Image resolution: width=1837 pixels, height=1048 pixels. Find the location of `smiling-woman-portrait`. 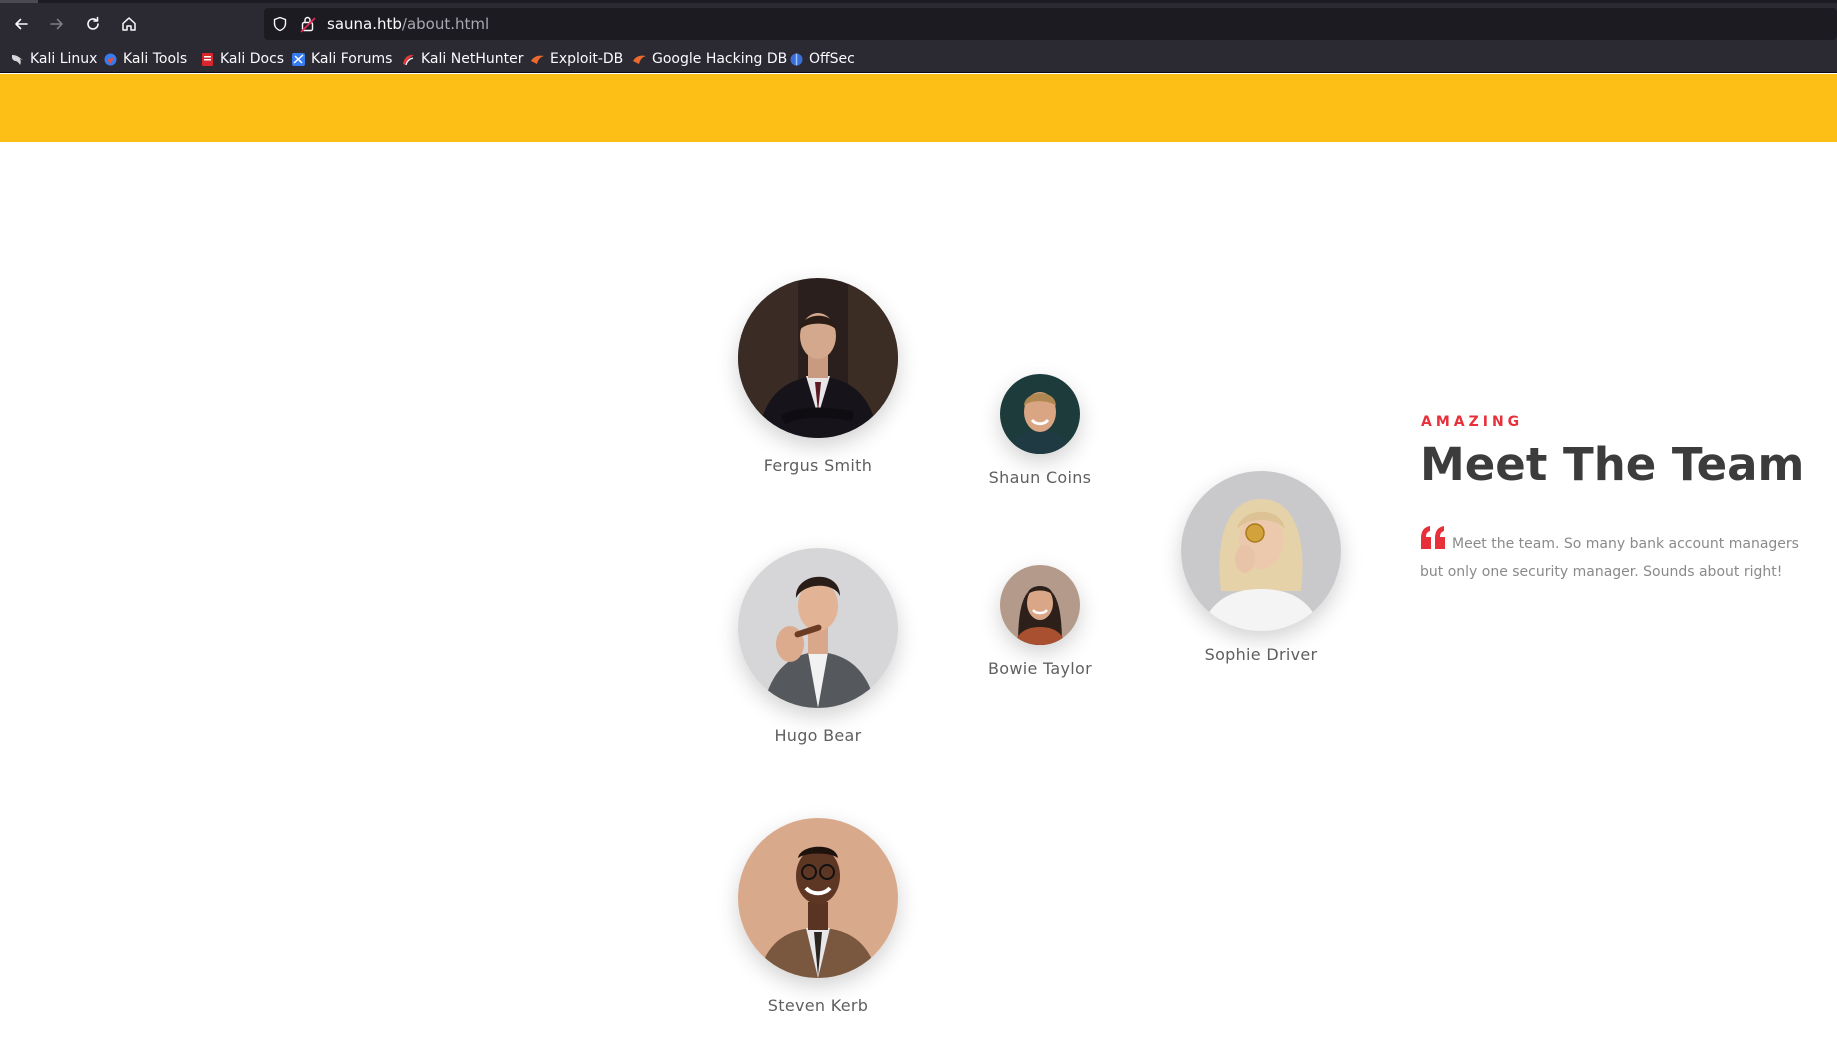

smiling-woman-portrait is located at coordinates (1040, 605).